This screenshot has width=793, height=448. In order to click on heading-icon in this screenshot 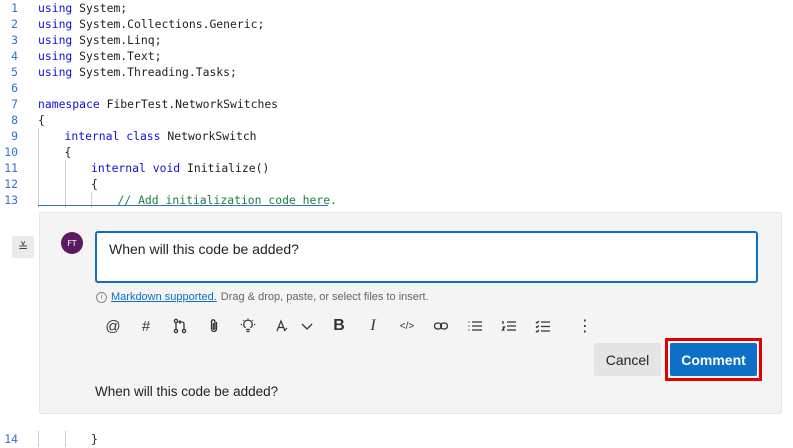, I will do `click(282, 326)`.